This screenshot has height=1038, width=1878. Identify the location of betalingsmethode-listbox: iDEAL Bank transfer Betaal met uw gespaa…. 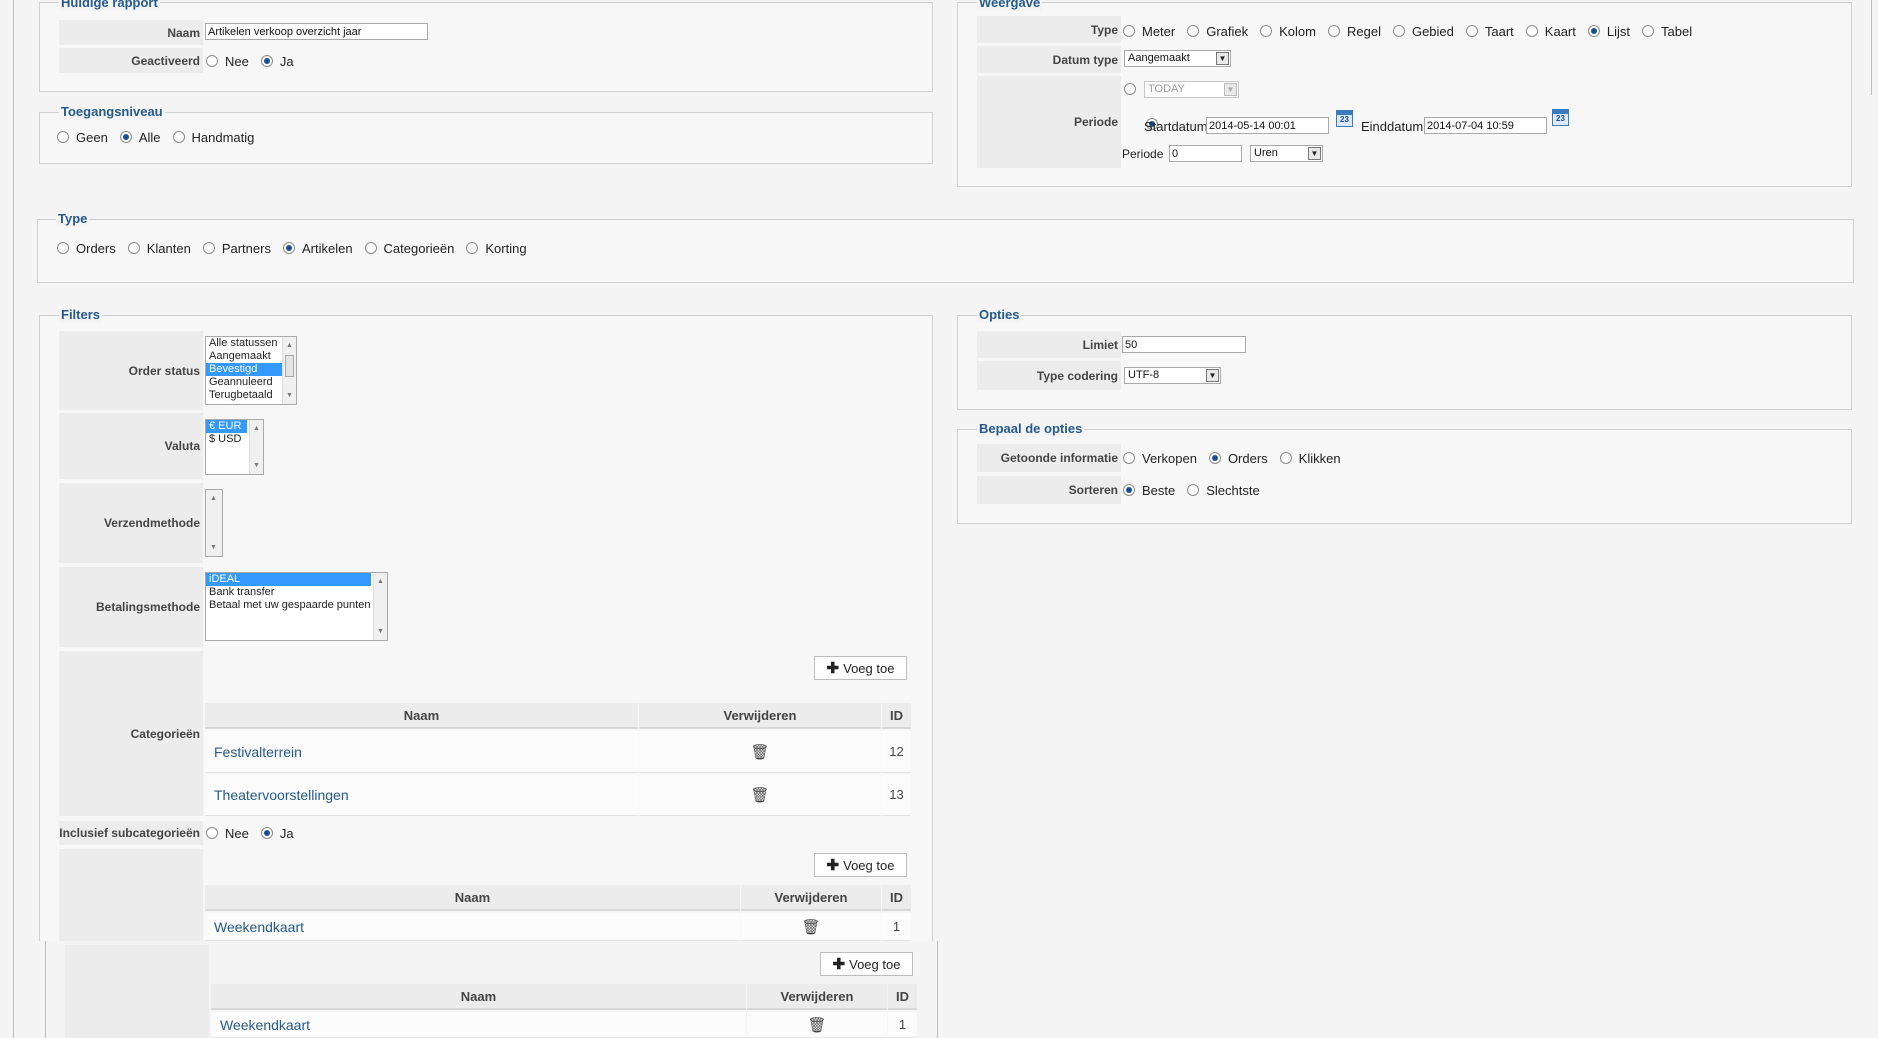
(296, 606).